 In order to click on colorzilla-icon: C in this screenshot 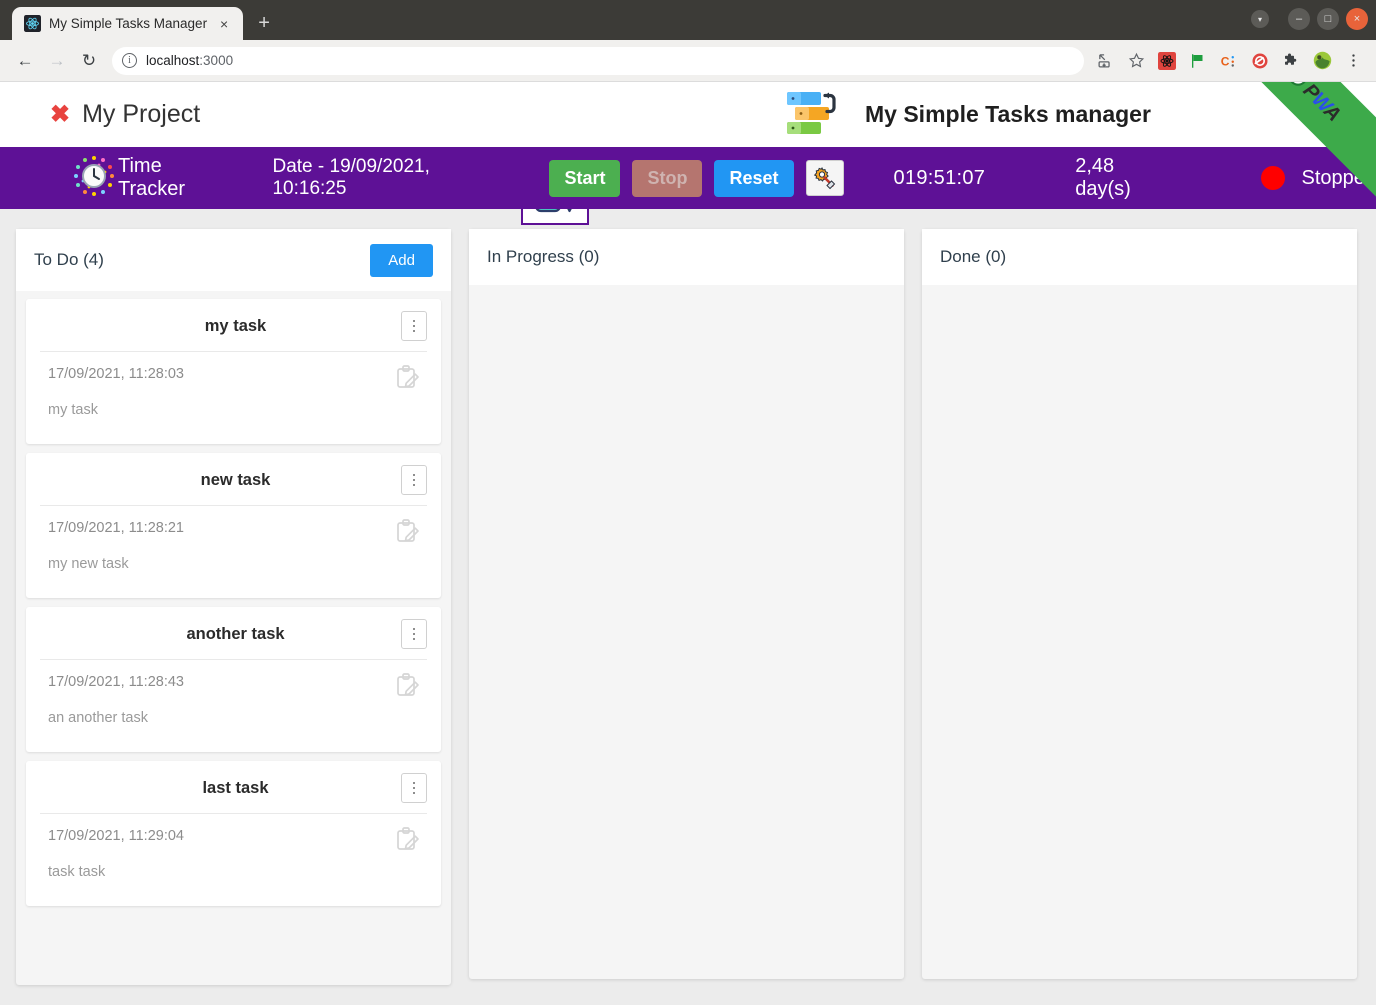, I will do `click(1229, 61)`.